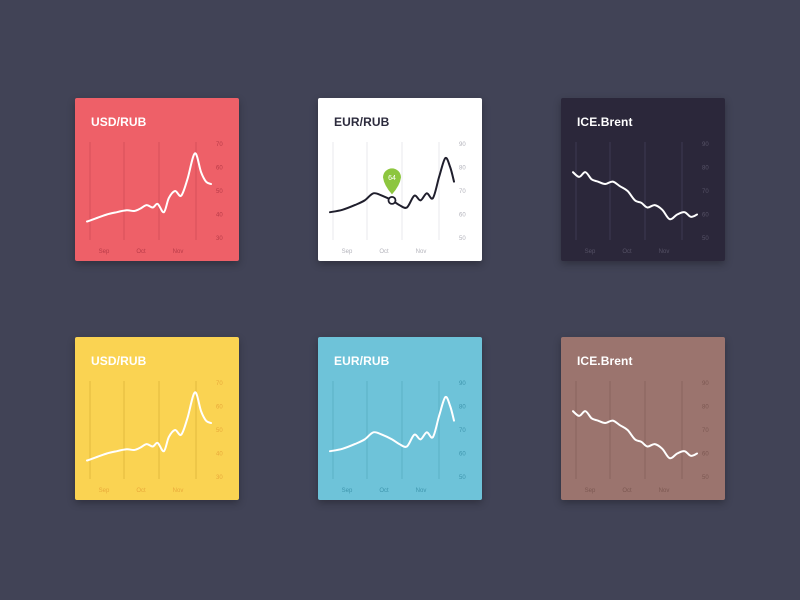 The image size is (800, 600). What do you see at coordinates (397, 198) in the screenshot?
I see `line-chart: Sep Oct Nov 90 80 70 60 50 64` at bounding box center [397, 198].